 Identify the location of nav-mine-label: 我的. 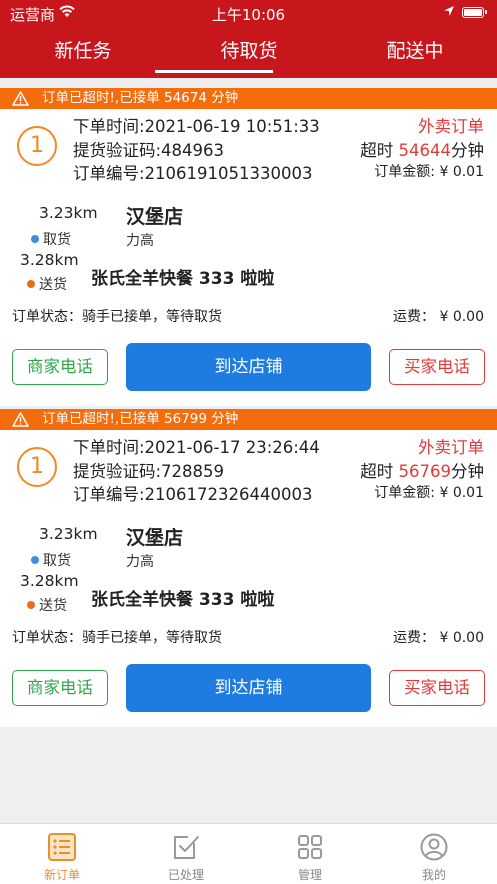
(433, 875).